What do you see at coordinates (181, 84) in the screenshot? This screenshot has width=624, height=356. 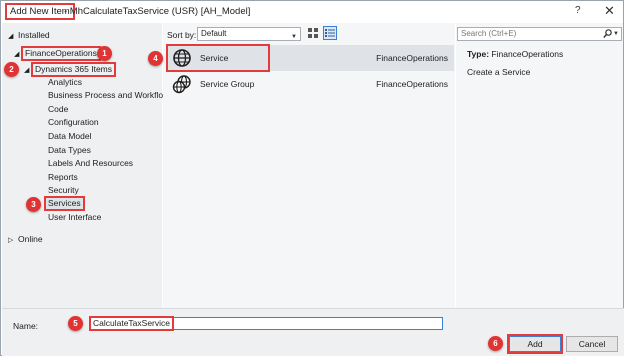 I see `globe-group-icon` at bounding box center [181, 84].